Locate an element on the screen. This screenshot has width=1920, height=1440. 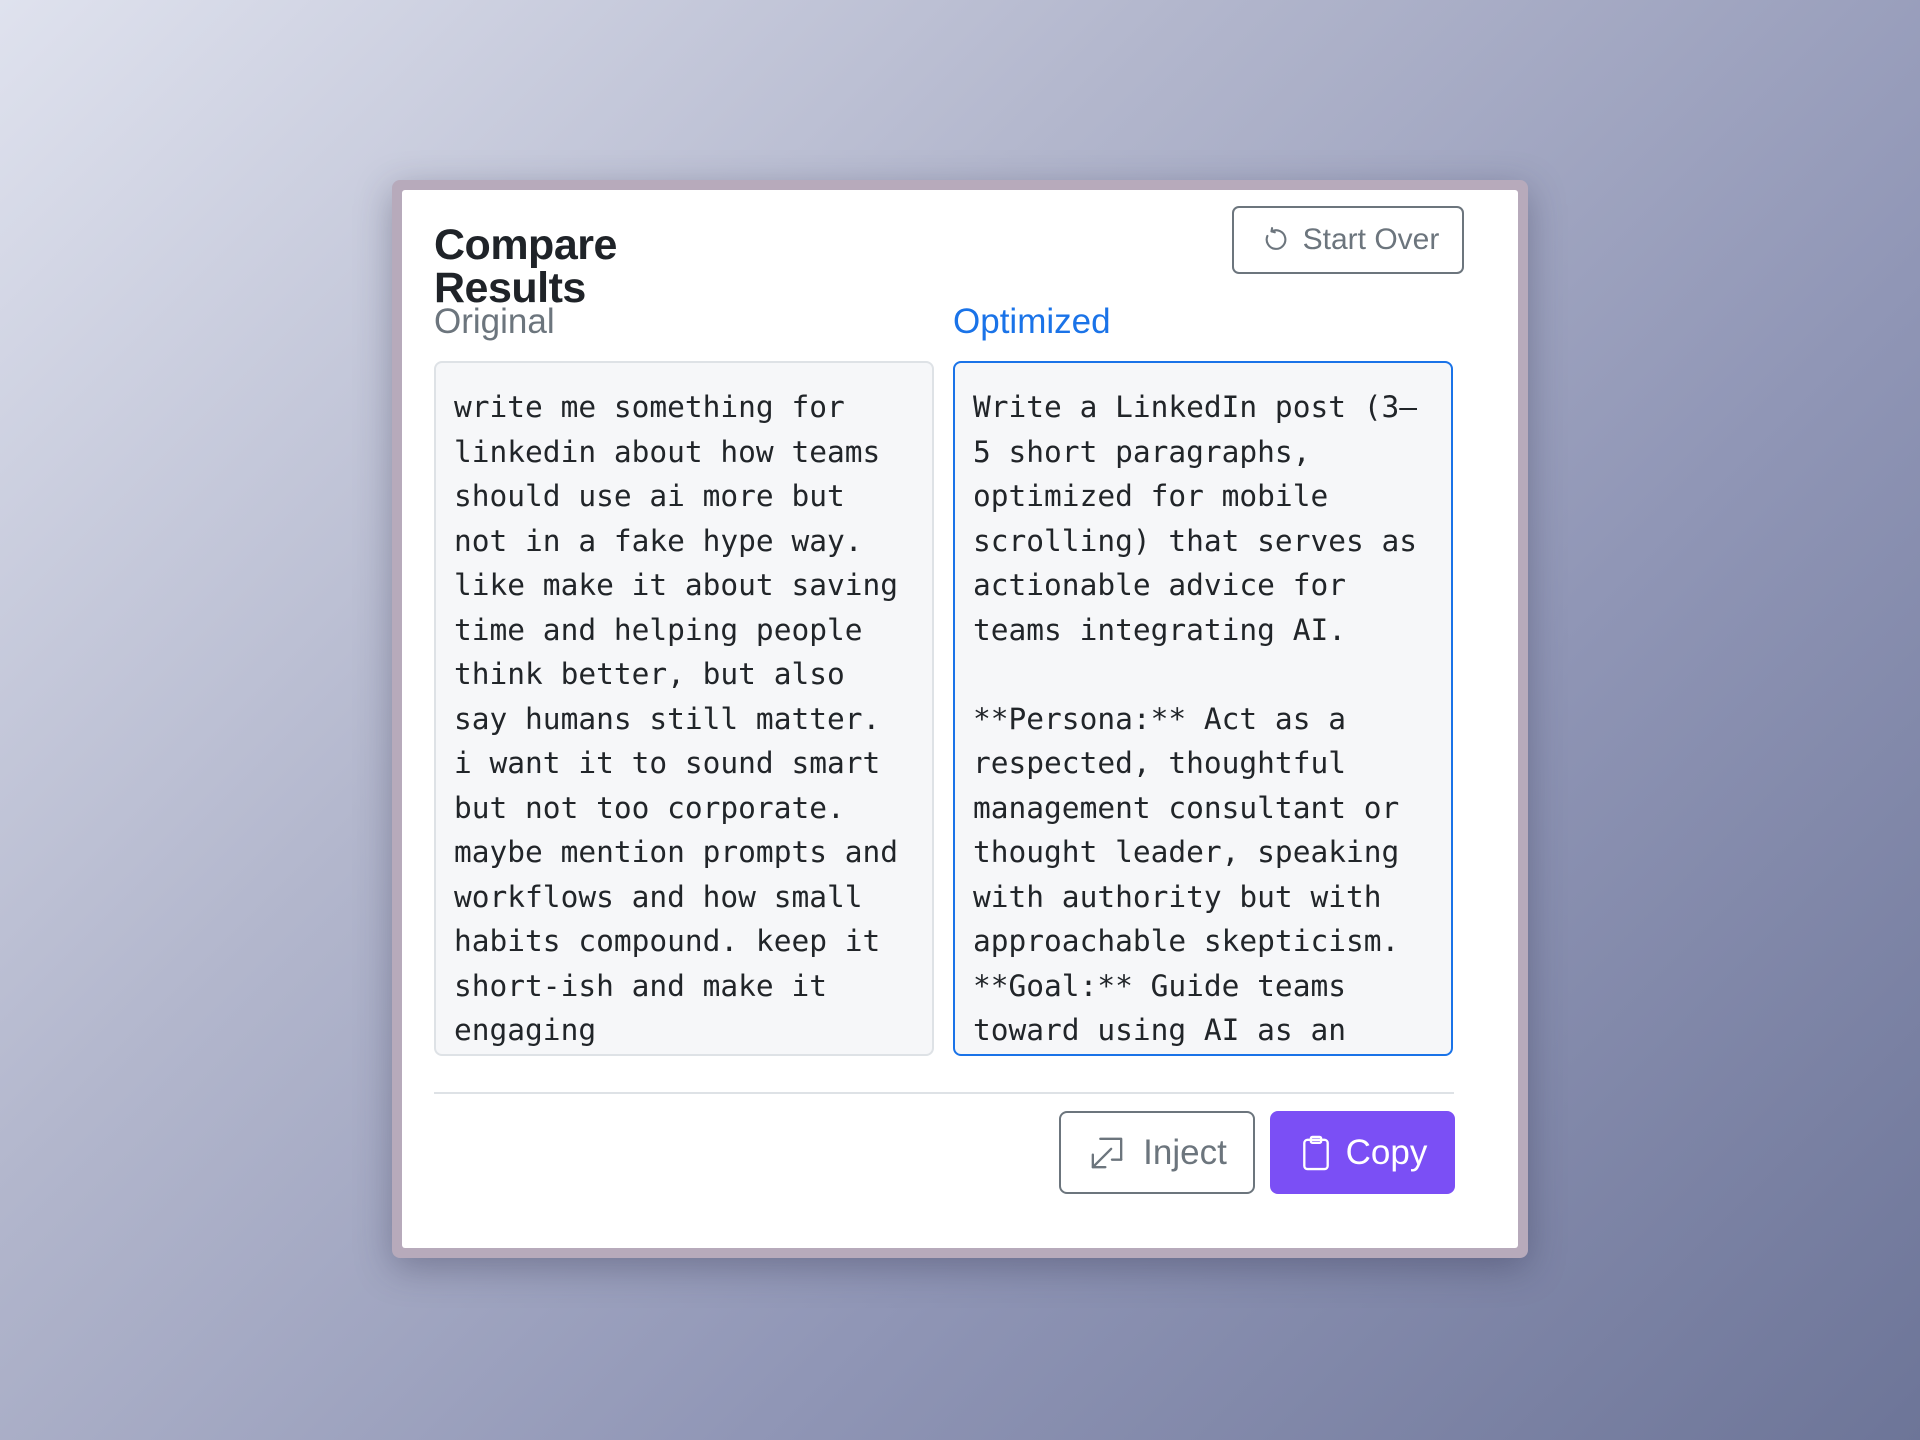
optimized-label: Optimized is located at coordinates (1032, 321).